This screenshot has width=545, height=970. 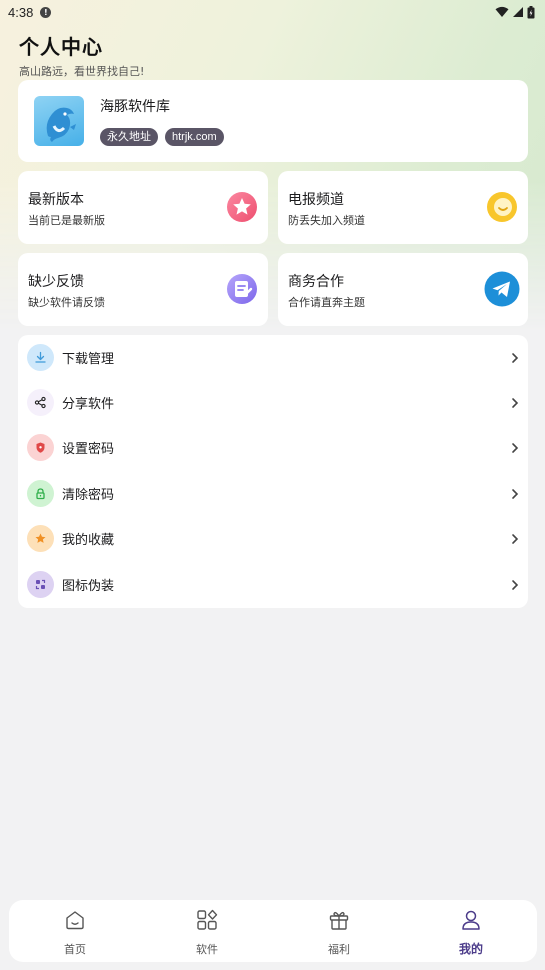 I want to click on shield-icon, so click(x=40, y=447).